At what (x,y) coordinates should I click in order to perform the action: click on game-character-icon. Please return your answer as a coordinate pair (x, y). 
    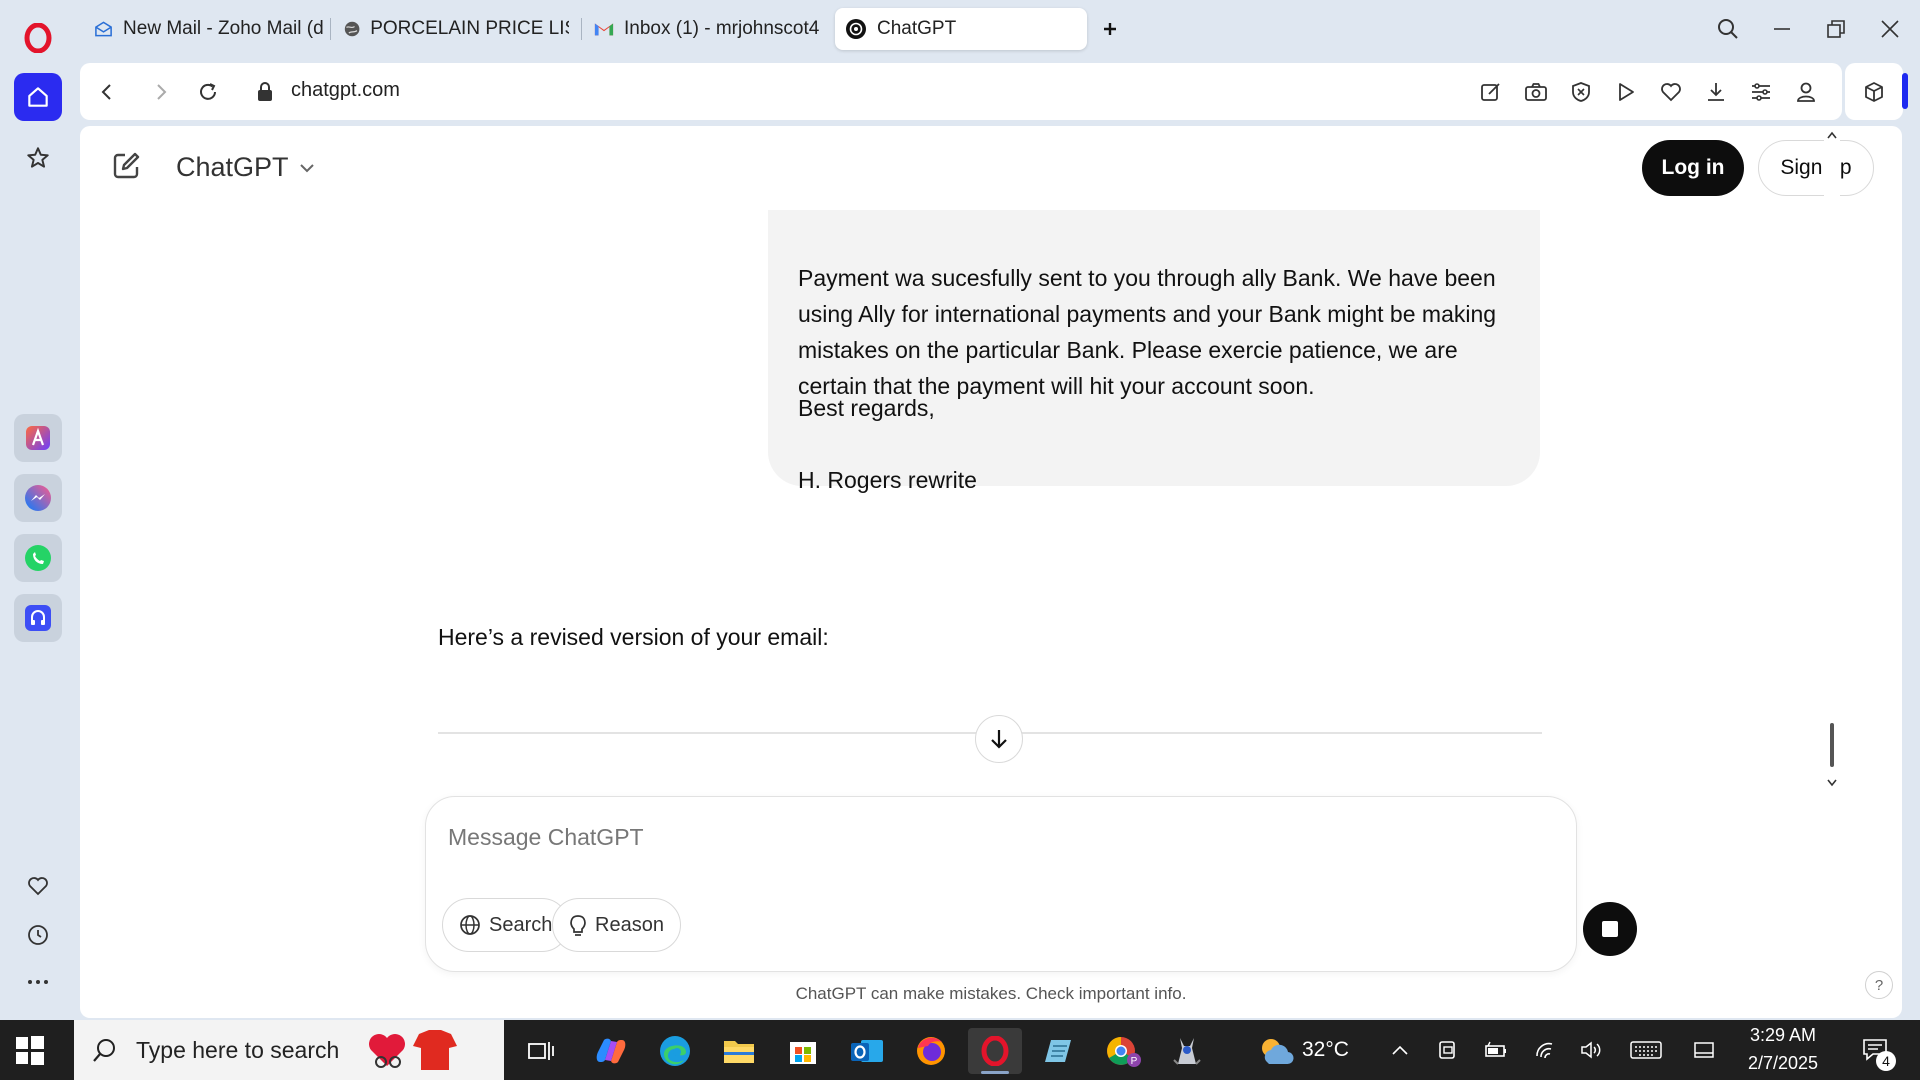
    Looking at the image, I should click on (1187, 1051).